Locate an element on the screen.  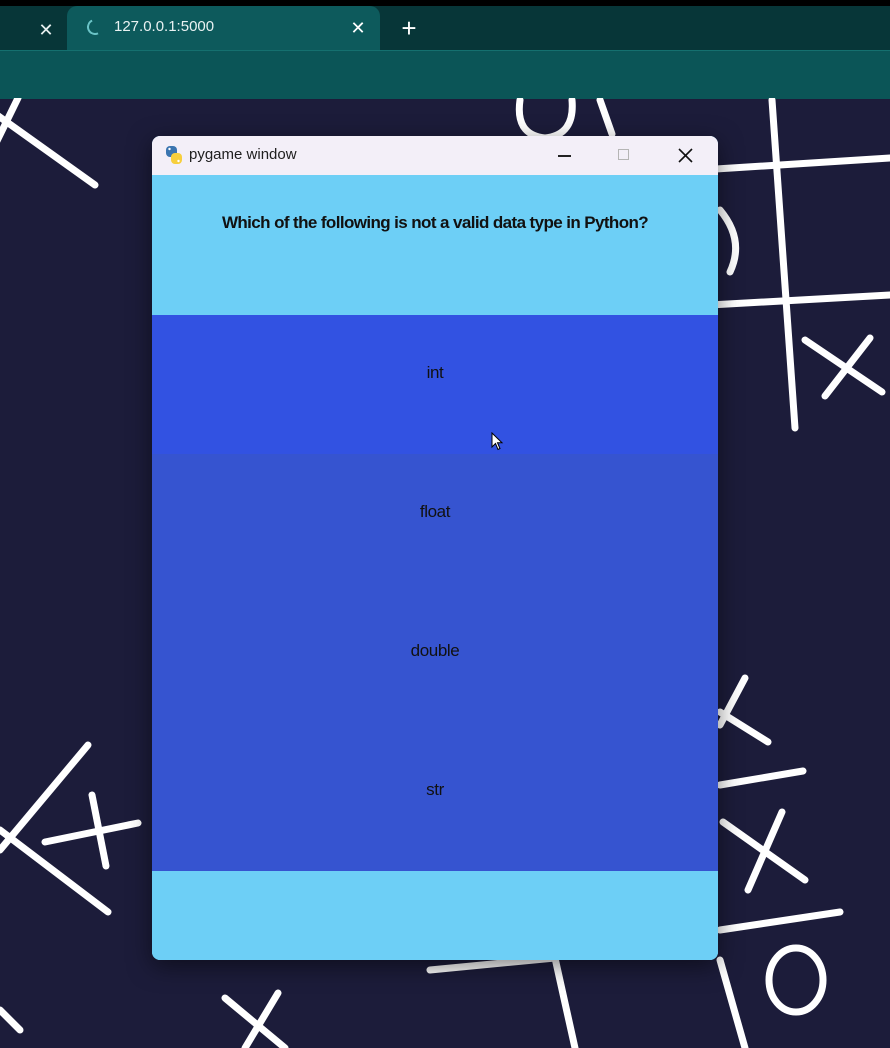
browser-toolbar is located at coordinates (445, 74).